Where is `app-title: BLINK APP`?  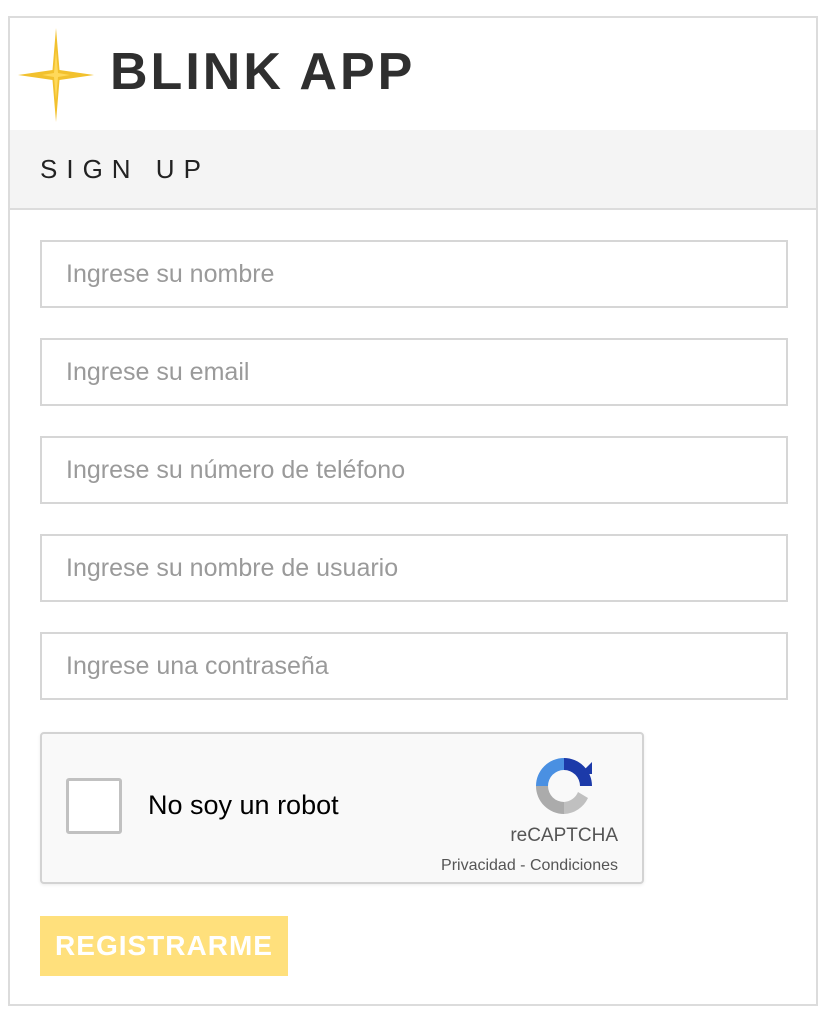 app-title: BLINK APP is located at coordinates (263, 72).